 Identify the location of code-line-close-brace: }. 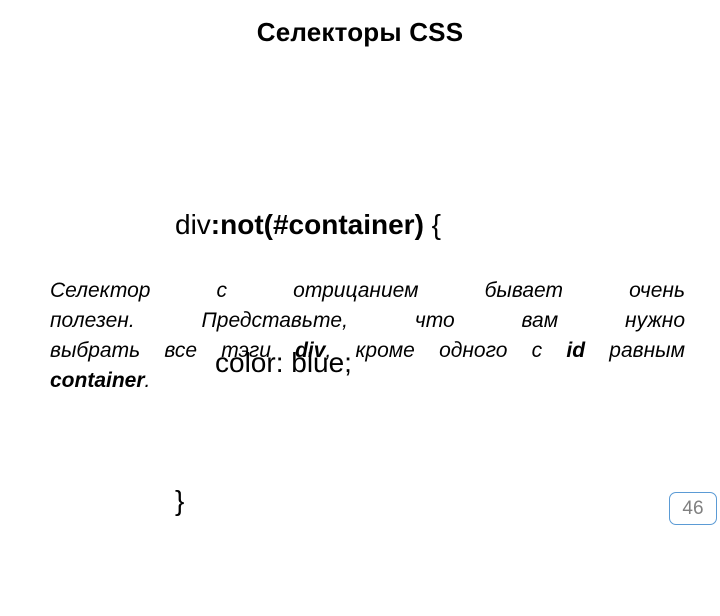
(415, 501).